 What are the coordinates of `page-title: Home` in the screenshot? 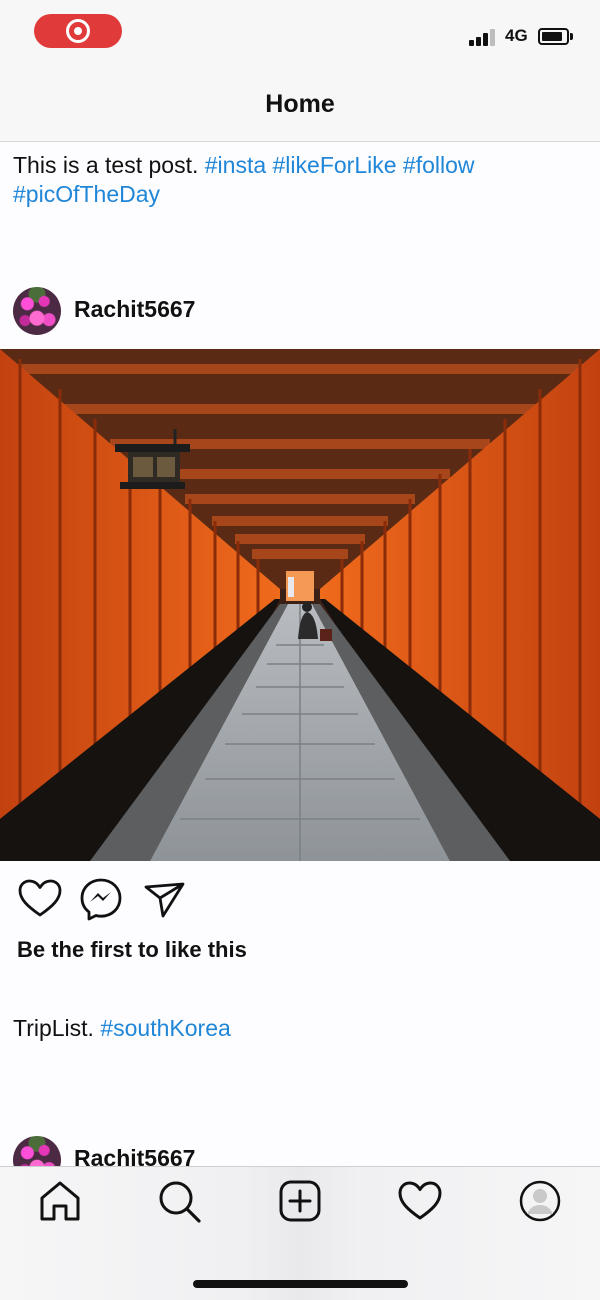 It's located at (300, 104).